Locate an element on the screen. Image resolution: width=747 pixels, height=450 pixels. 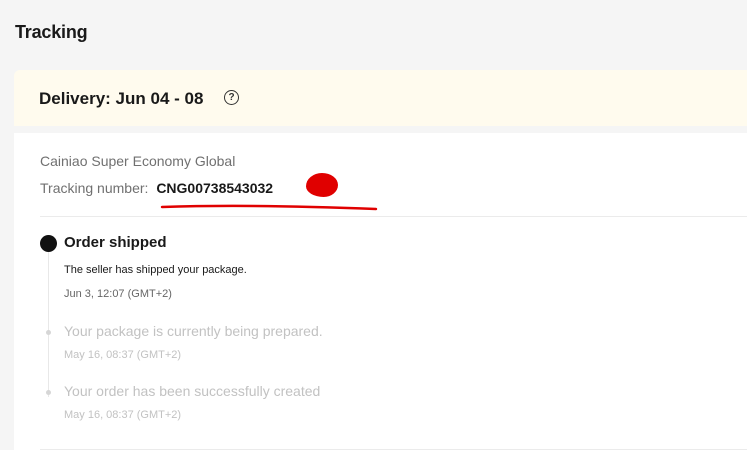
timeline-dot-active-icon is located at coordinates (48, 243).